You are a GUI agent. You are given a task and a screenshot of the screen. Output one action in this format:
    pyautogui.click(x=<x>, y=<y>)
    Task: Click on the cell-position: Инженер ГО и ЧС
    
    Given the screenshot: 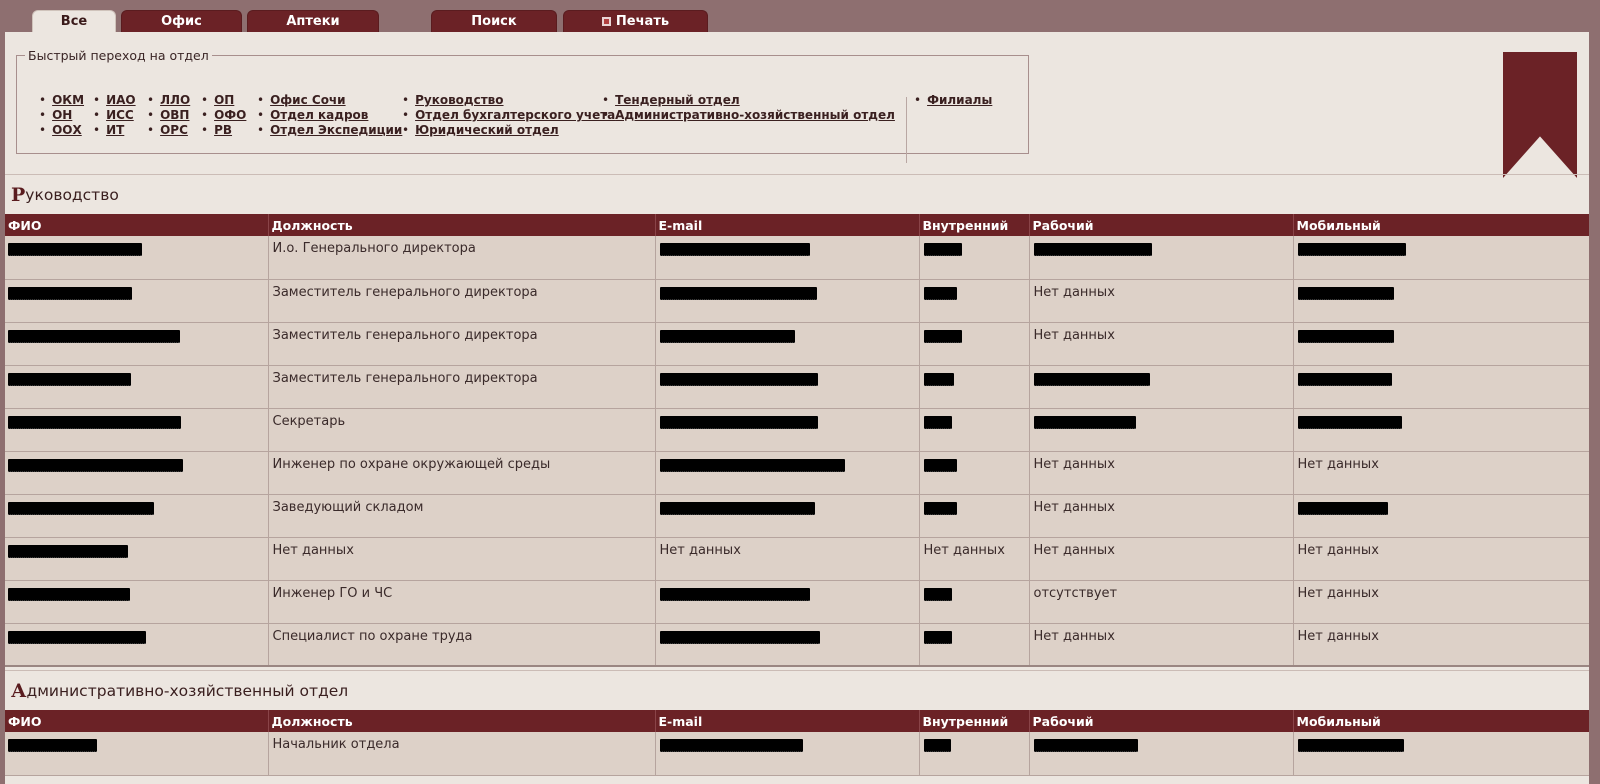 What is the action you would take?
    pyautogui.click(x=462, y=602)
    